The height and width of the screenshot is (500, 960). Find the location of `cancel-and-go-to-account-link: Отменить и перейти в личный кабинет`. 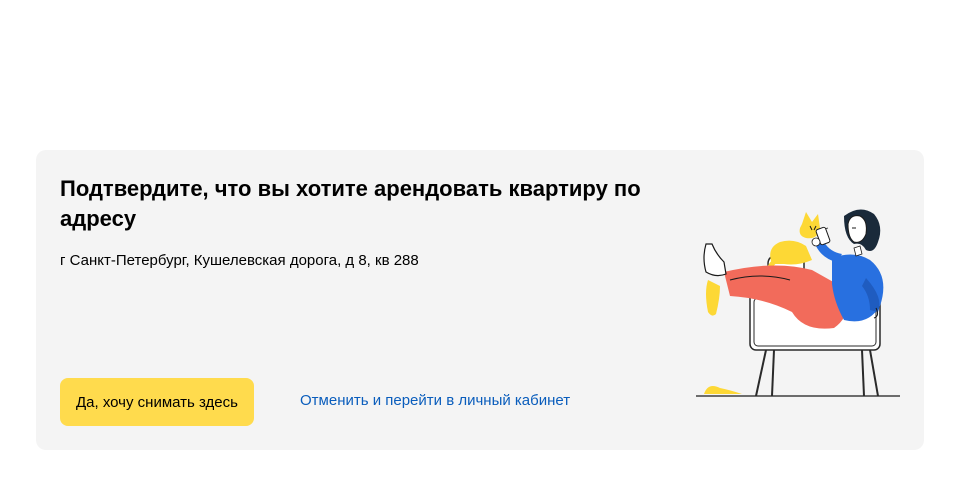

cancel-and-go-to-account-link: Отменить и перейти в личный кабинет is located at coordinates (435, 401).